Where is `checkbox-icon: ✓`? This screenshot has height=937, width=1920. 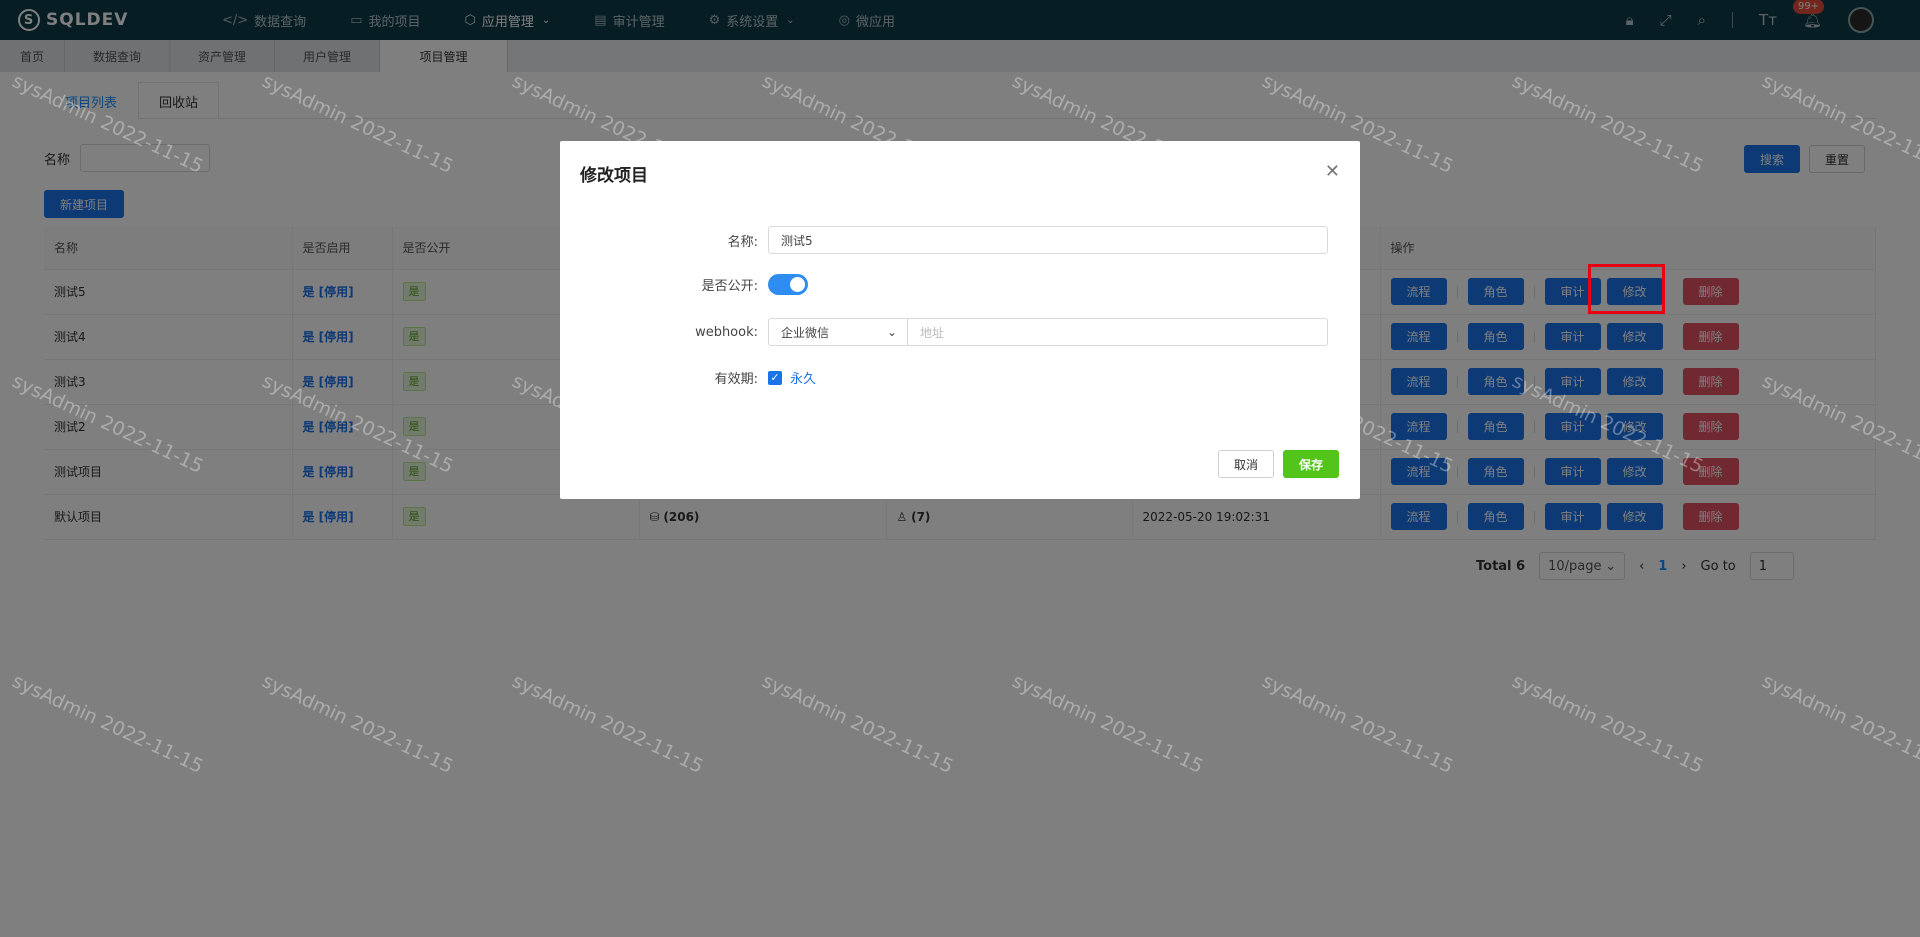
checkbox-icon: ✓ is located at coordinates (775, 377).